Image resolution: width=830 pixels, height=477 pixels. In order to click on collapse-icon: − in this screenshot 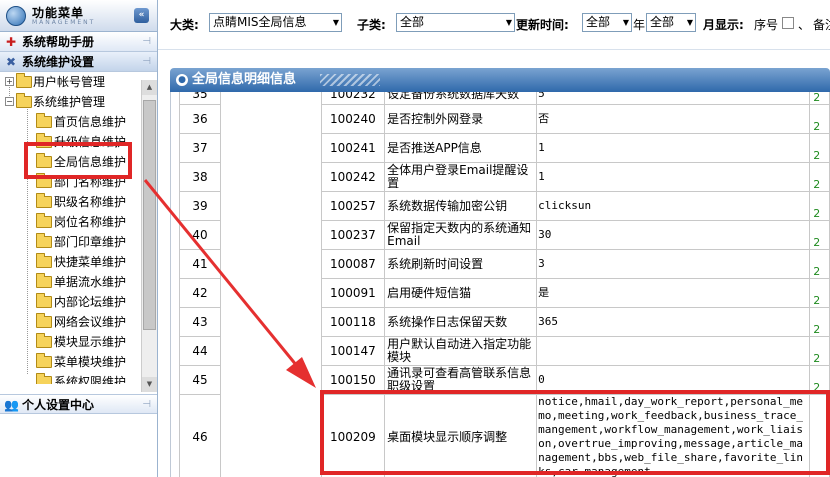, I will do `click(9, 101)`.